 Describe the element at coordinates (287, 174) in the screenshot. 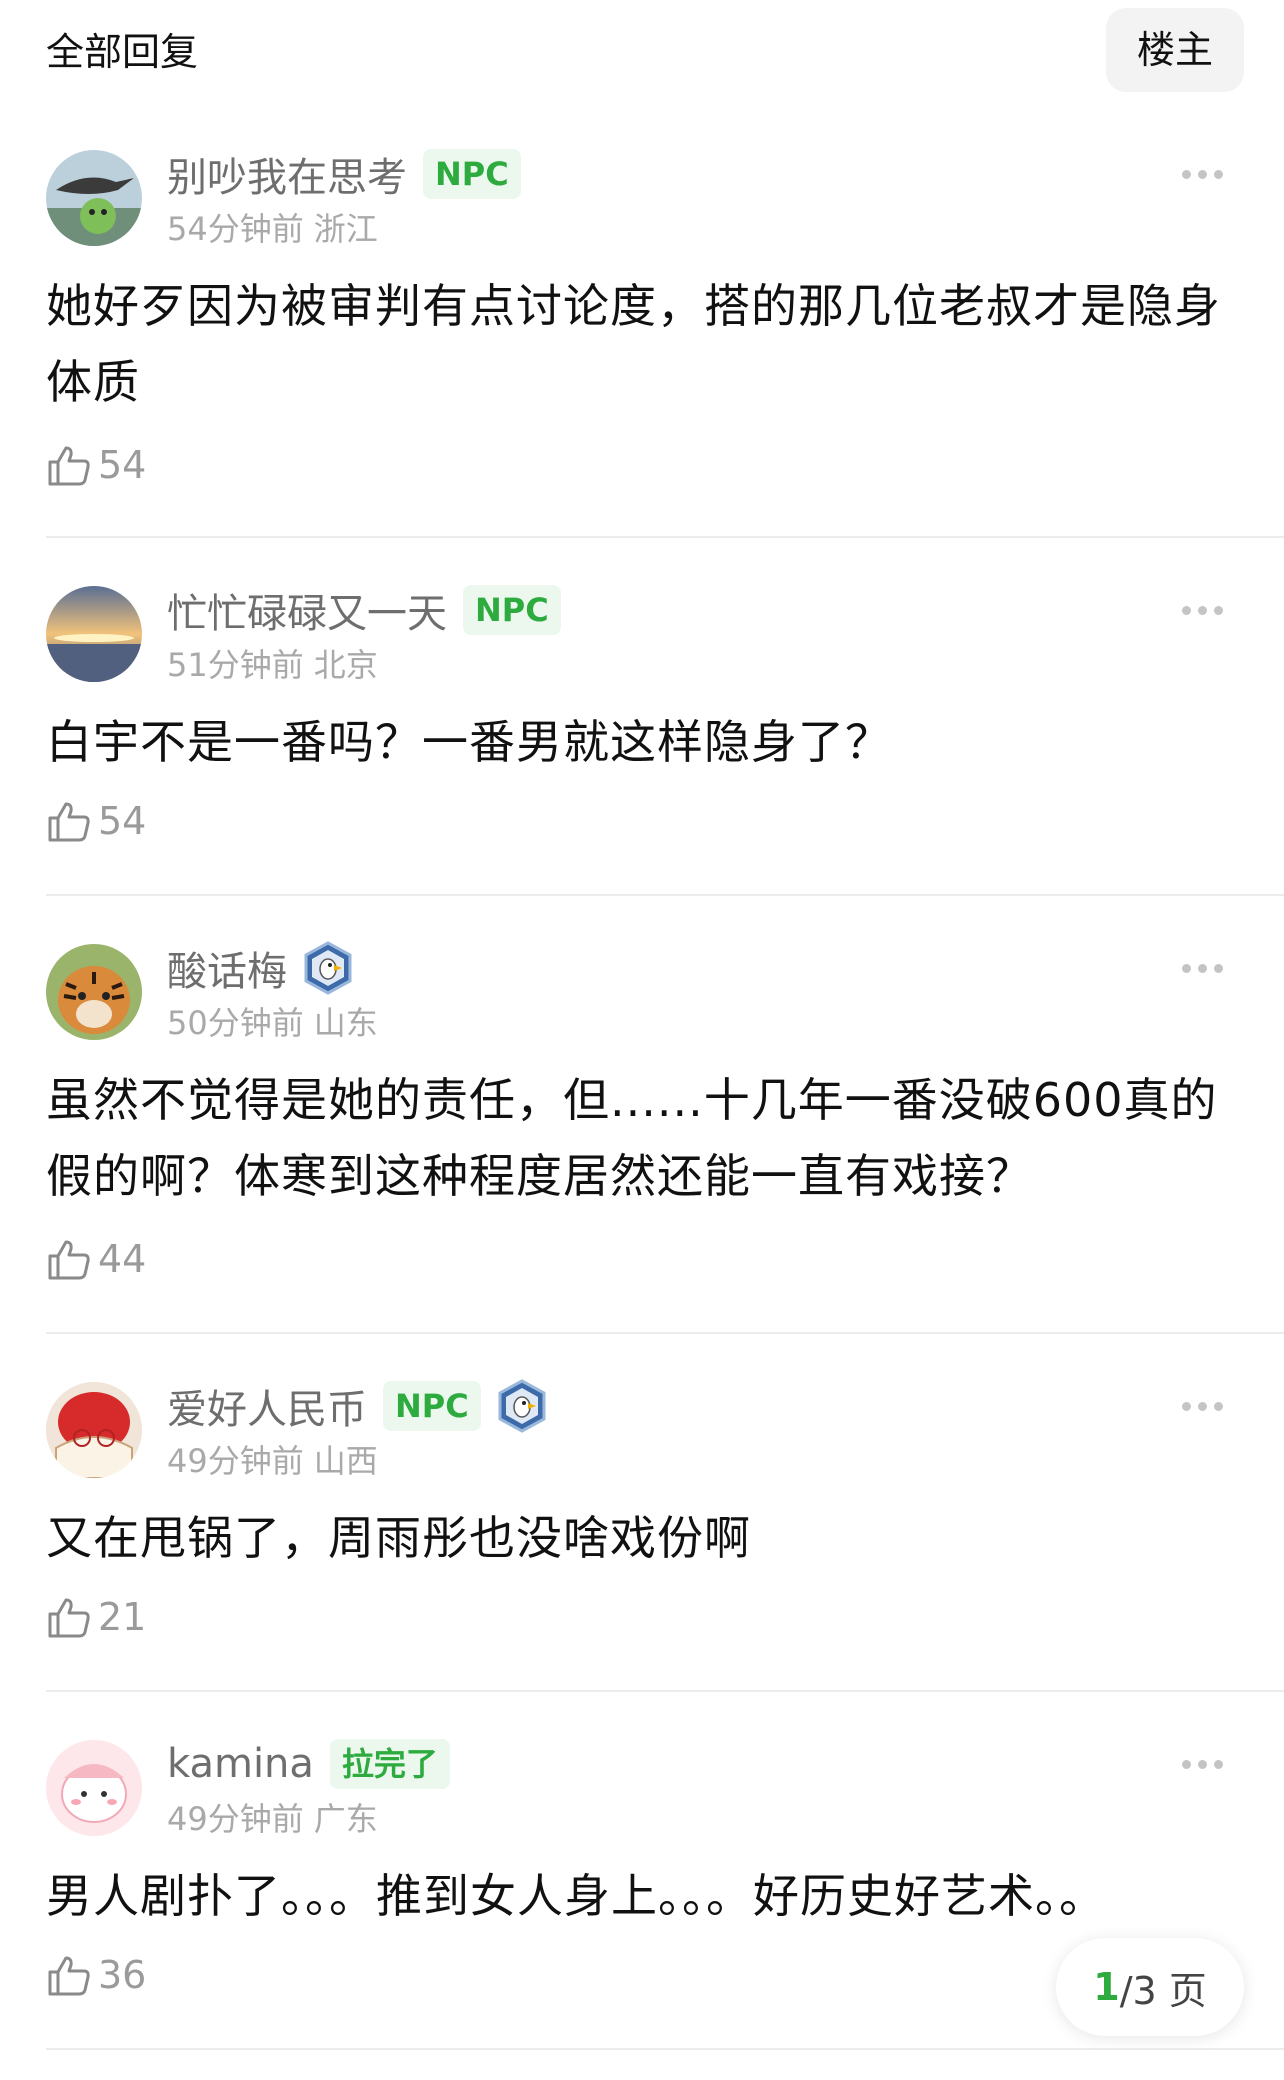

I see `username: 别吵我在思考` at that location.